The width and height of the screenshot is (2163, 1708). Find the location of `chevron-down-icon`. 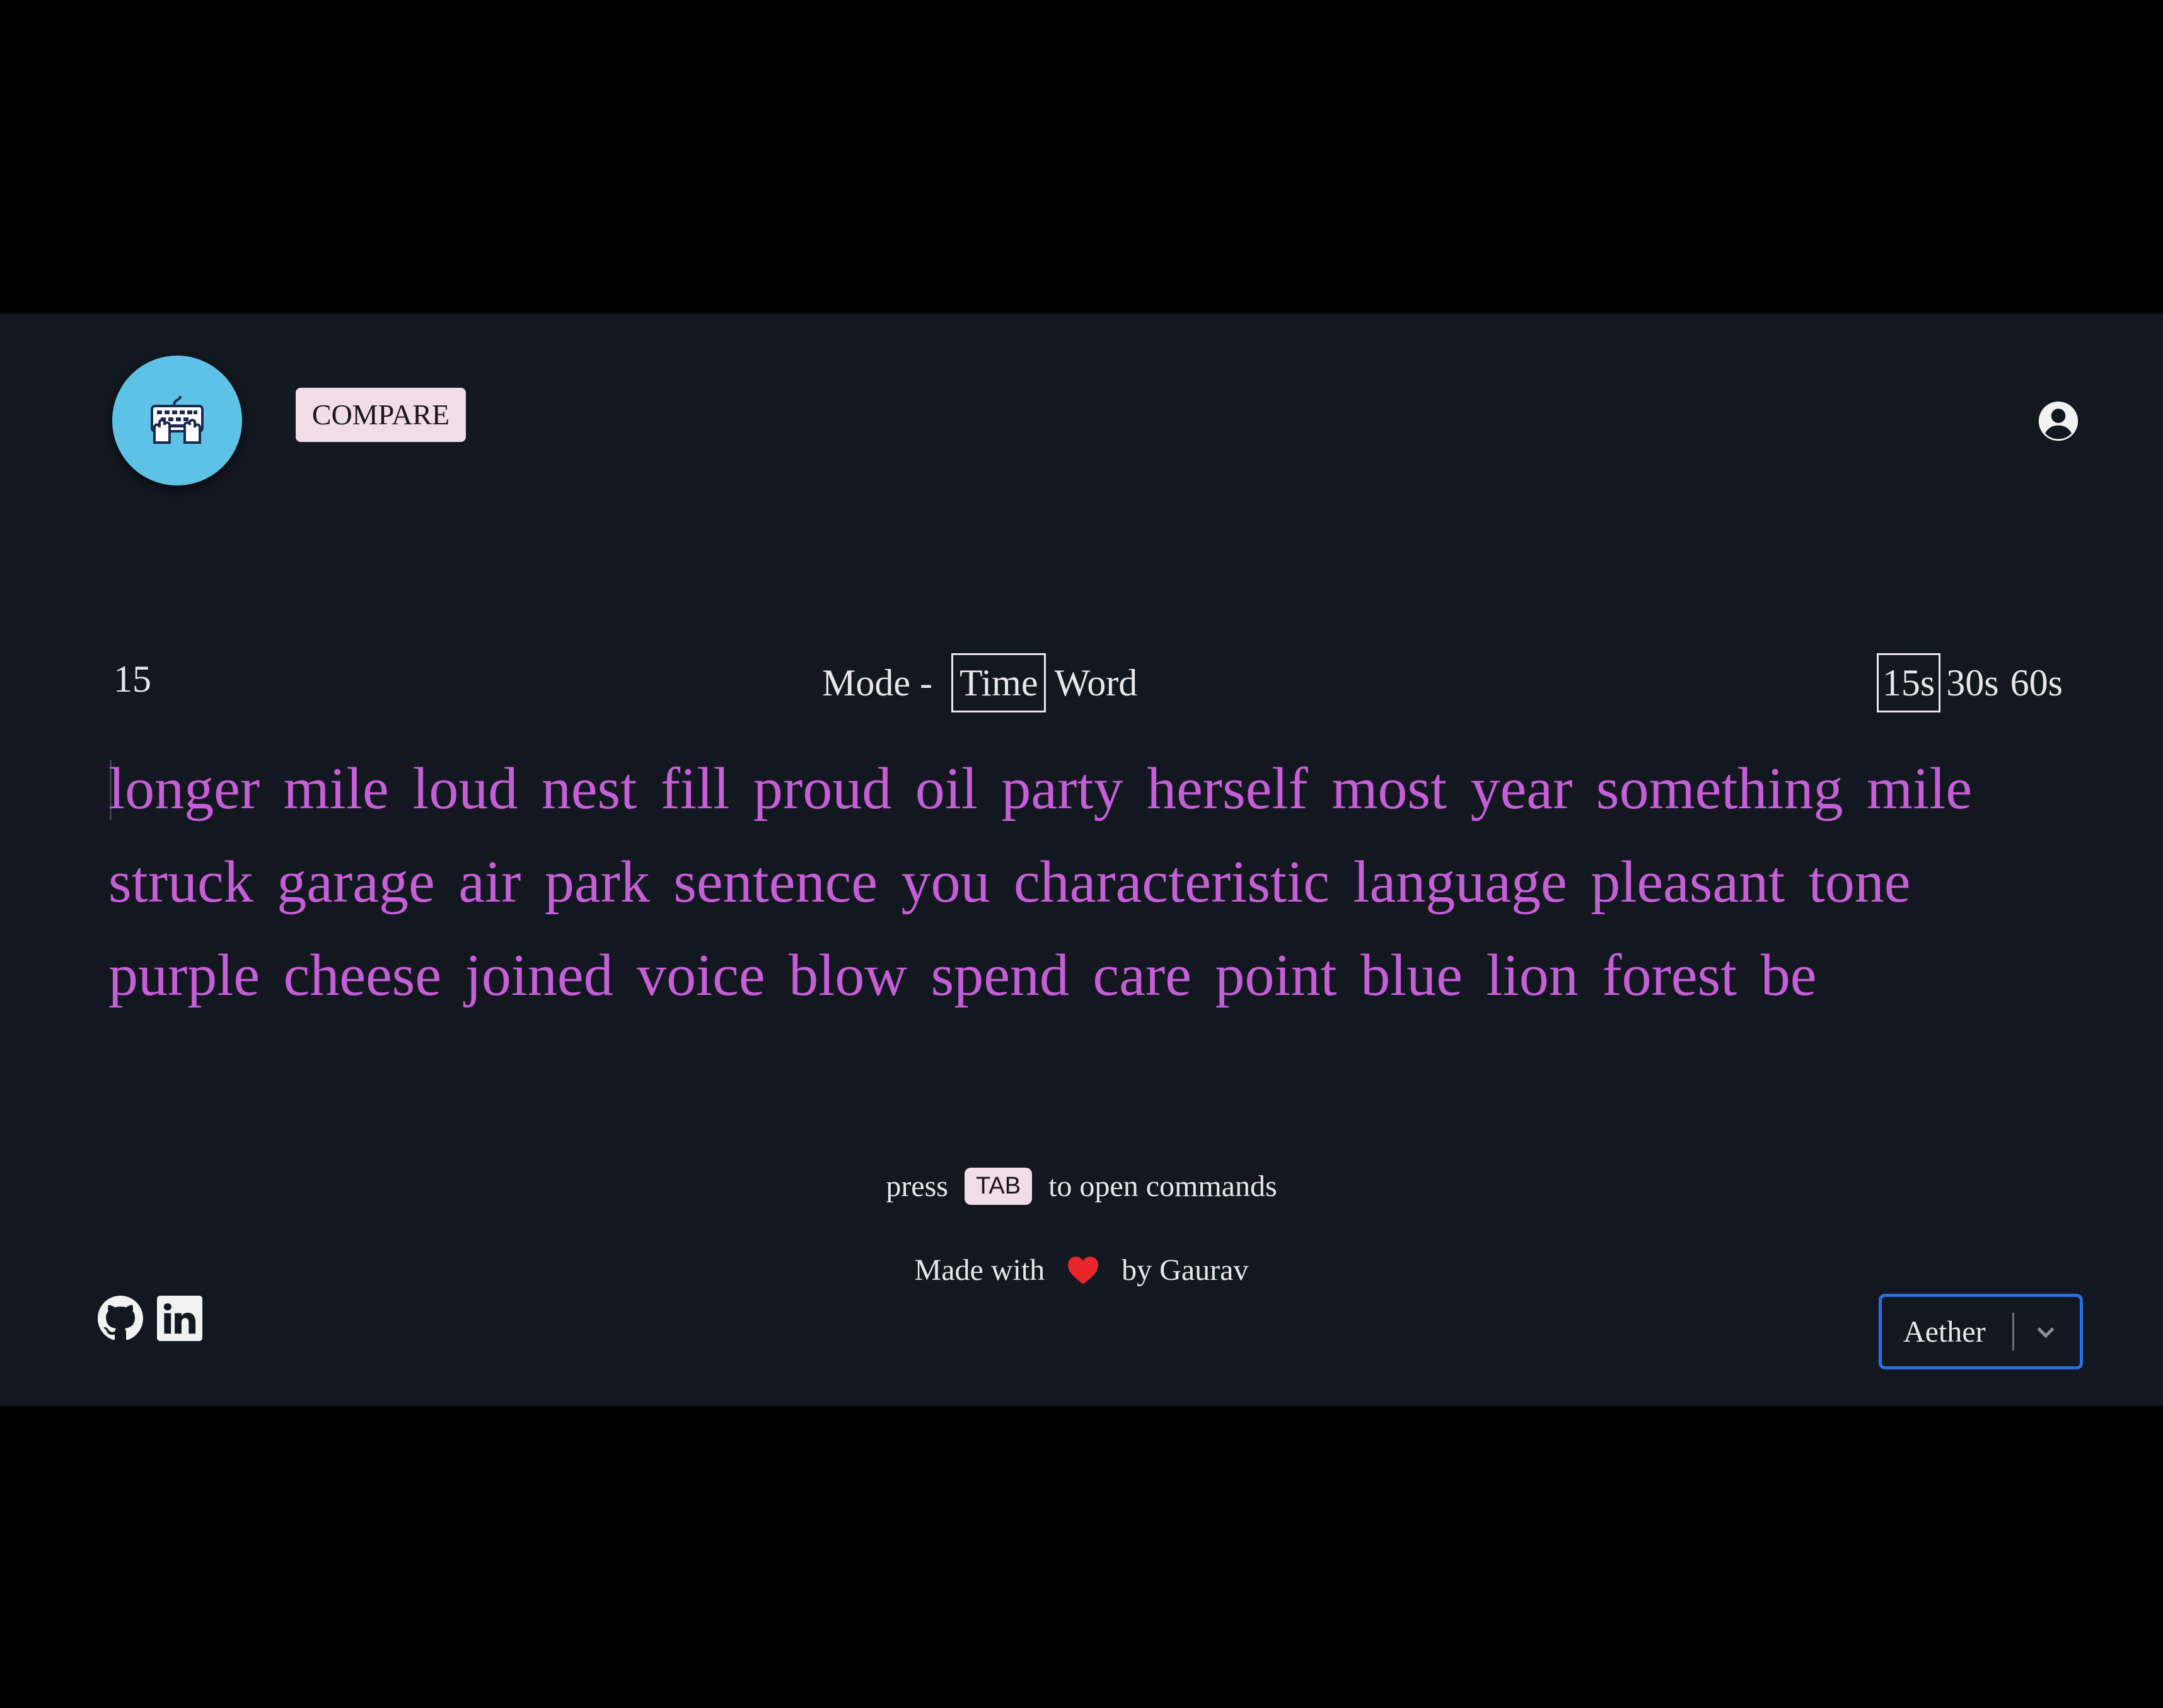

chevron-down-icon is located at coordinates (2046, 1333).